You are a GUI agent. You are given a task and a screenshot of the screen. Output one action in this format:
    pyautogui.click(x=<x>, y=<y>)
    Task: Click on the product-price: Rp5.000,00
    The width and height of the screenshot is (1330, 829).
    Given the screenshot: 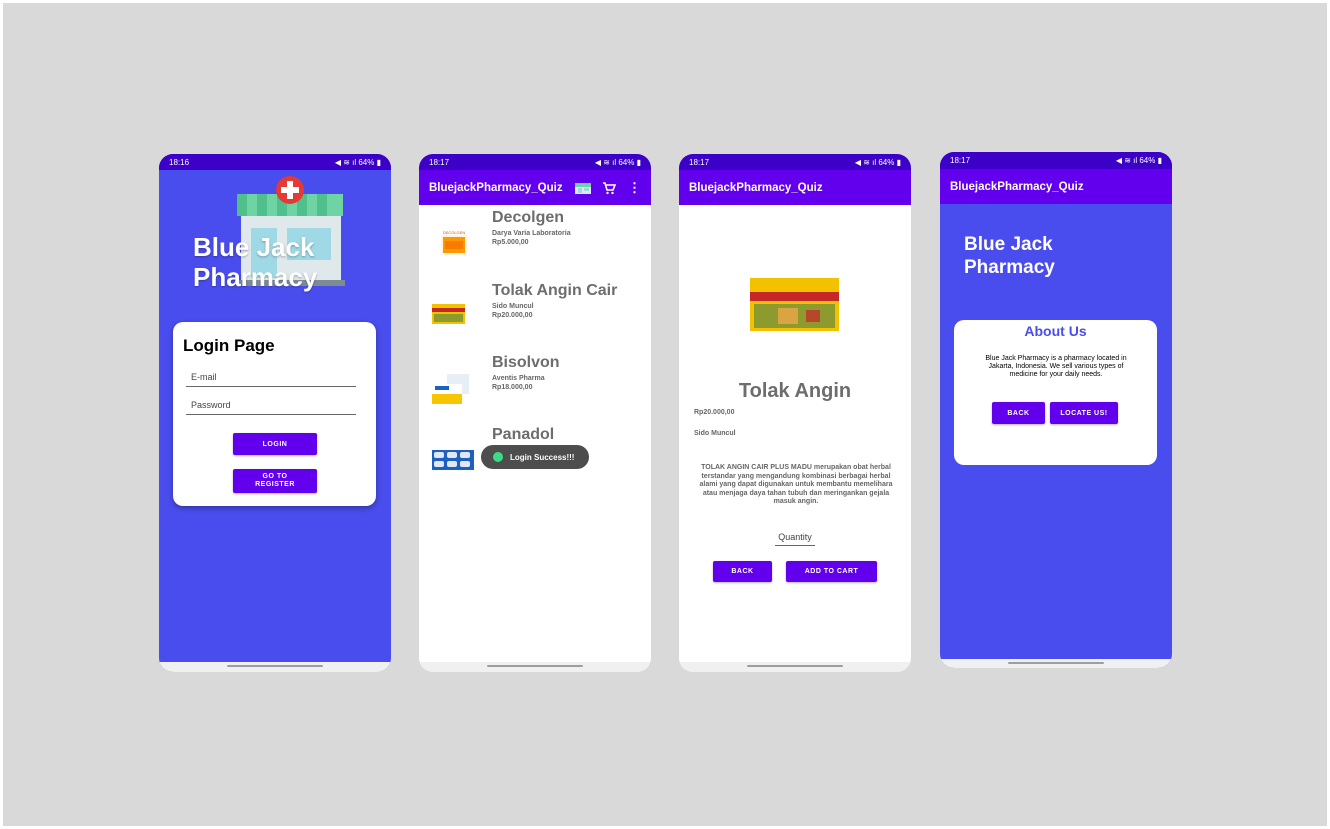 What is the action you would take?
    pyautogui.click(x=510, y=242)
    